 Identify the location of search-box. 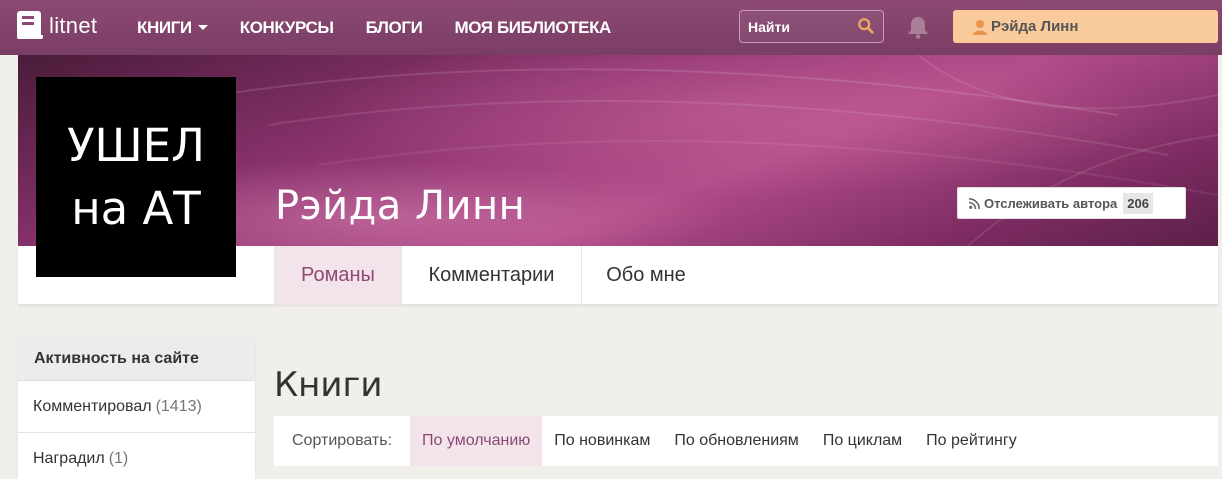
(811, 26).